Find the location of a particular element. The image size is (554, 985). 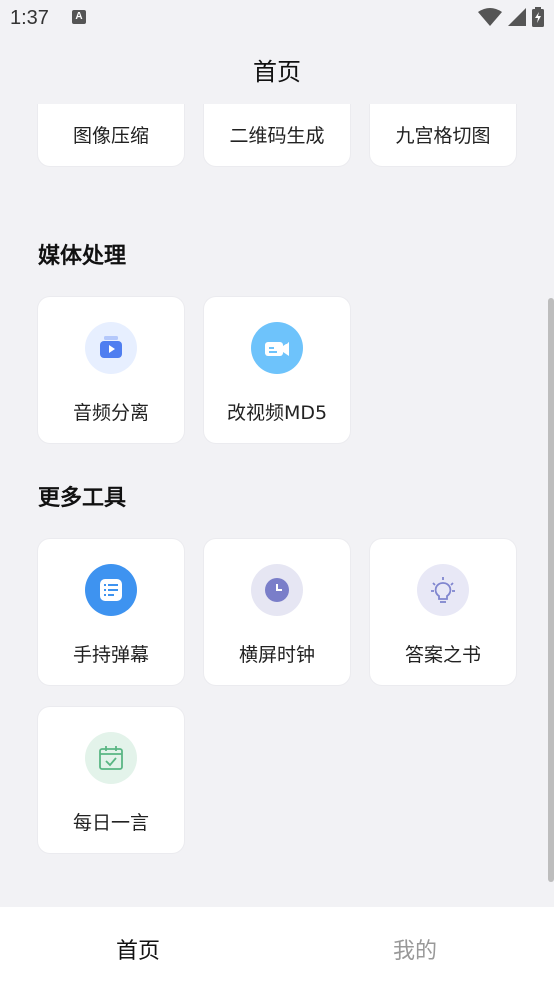

calendar-icon is located at coordinates (111, 758).